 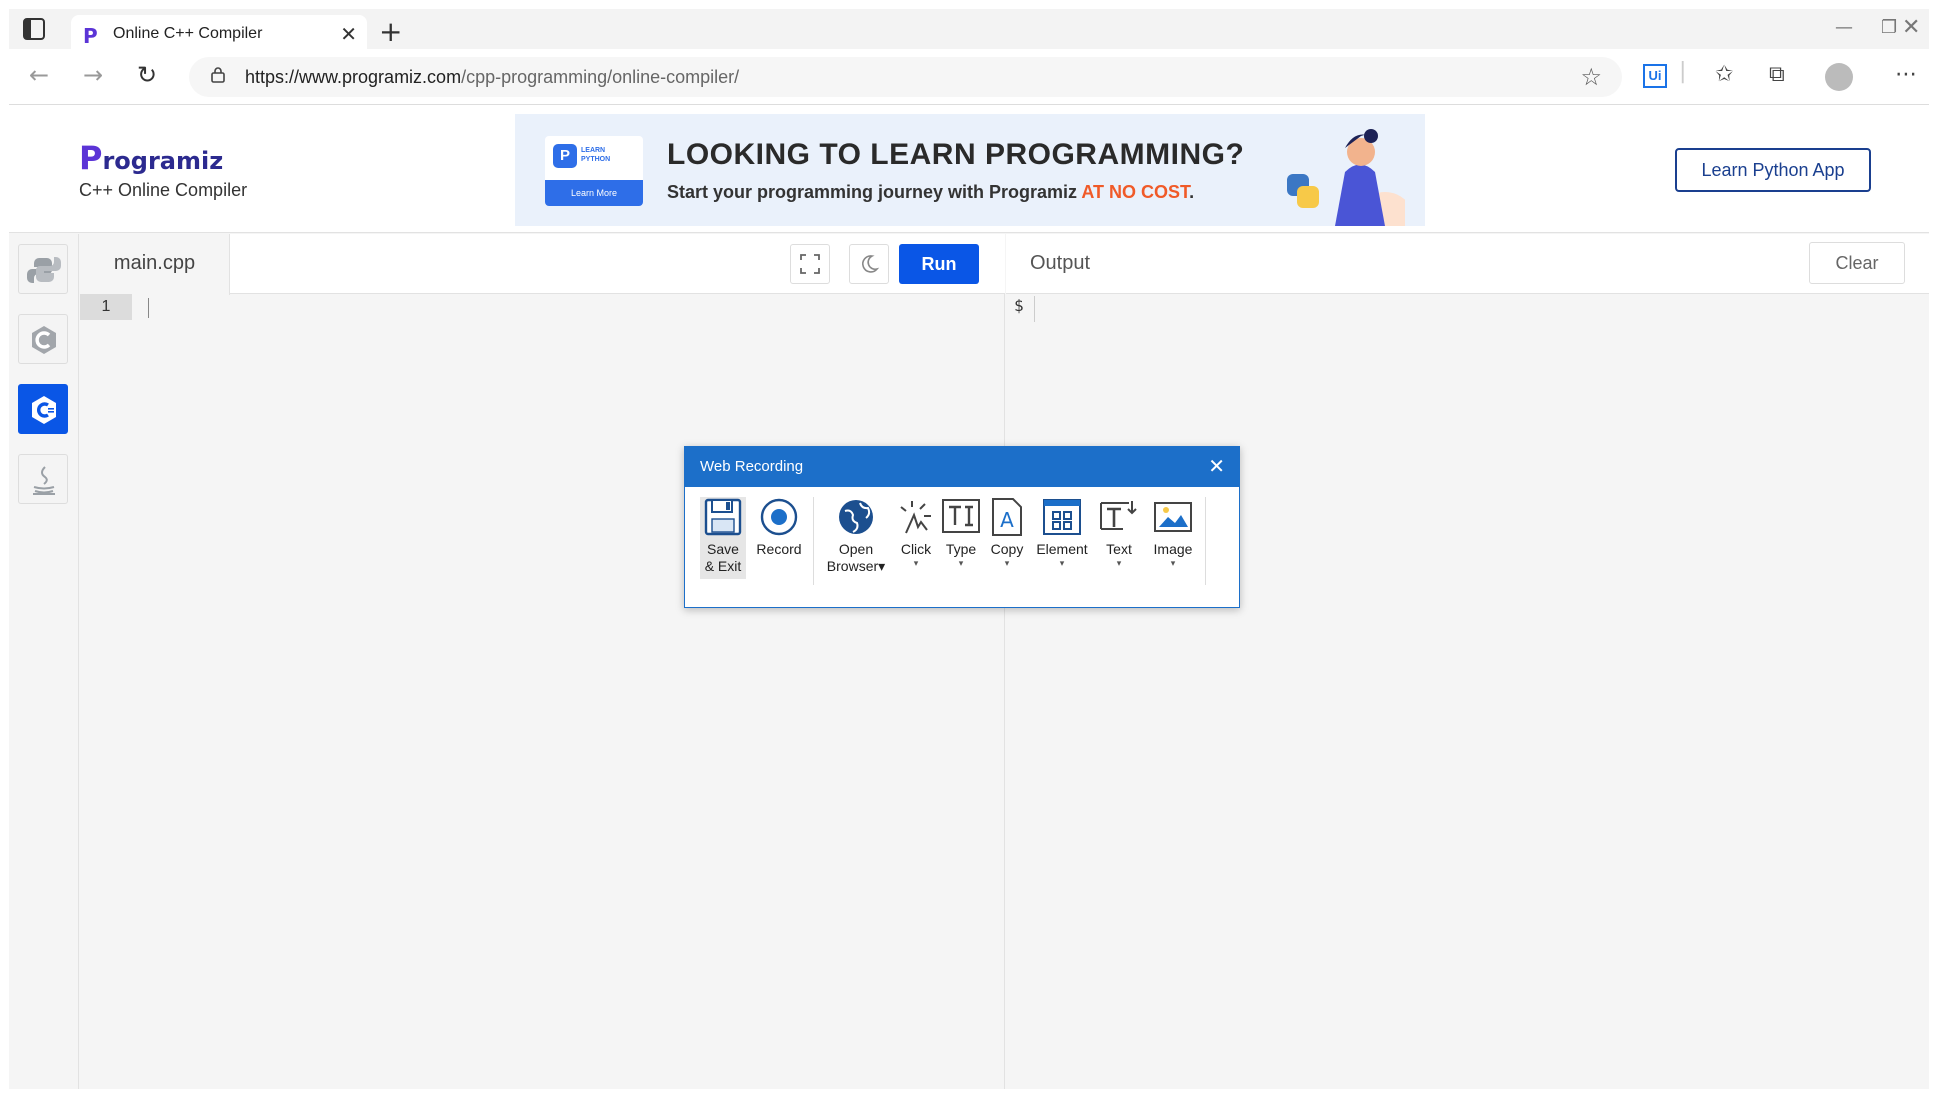 What do you see at coordinates (1119, 532) in the screenshot?
I see `text-button: Text ▾` at bounding box center [1119, 532].